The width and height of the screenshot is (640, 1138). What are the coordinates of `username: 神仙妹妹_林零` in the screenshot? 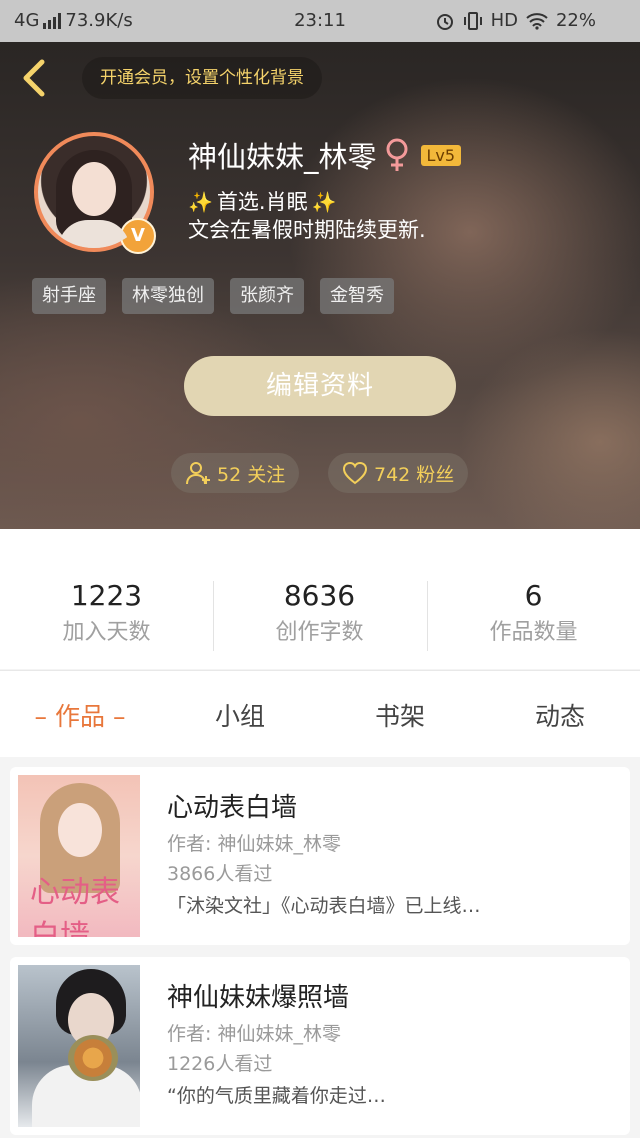 It's located at (282, 157).